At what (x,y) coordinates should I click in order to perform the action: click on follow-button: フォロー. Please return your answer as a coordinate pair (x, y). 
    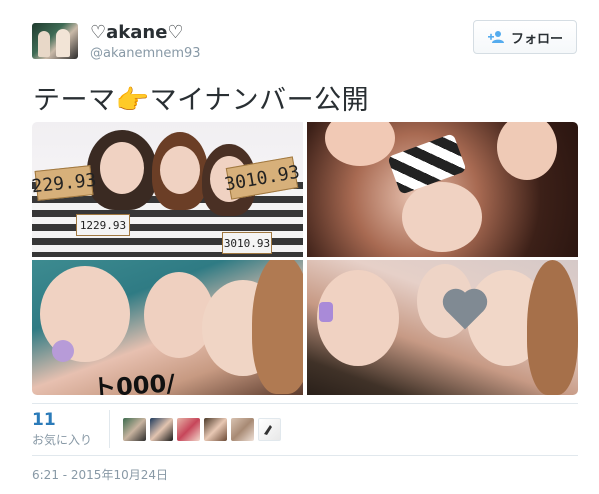
    Looking at the image, I should click on (525, 37).